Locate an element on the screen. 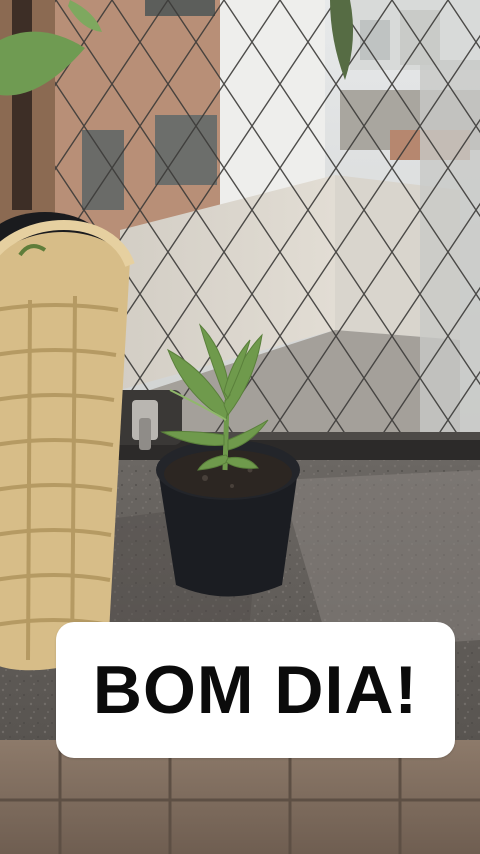 This screenshot has height=854, width=480. caption-box: BOM DIA! is located at coordinates (255, 690).